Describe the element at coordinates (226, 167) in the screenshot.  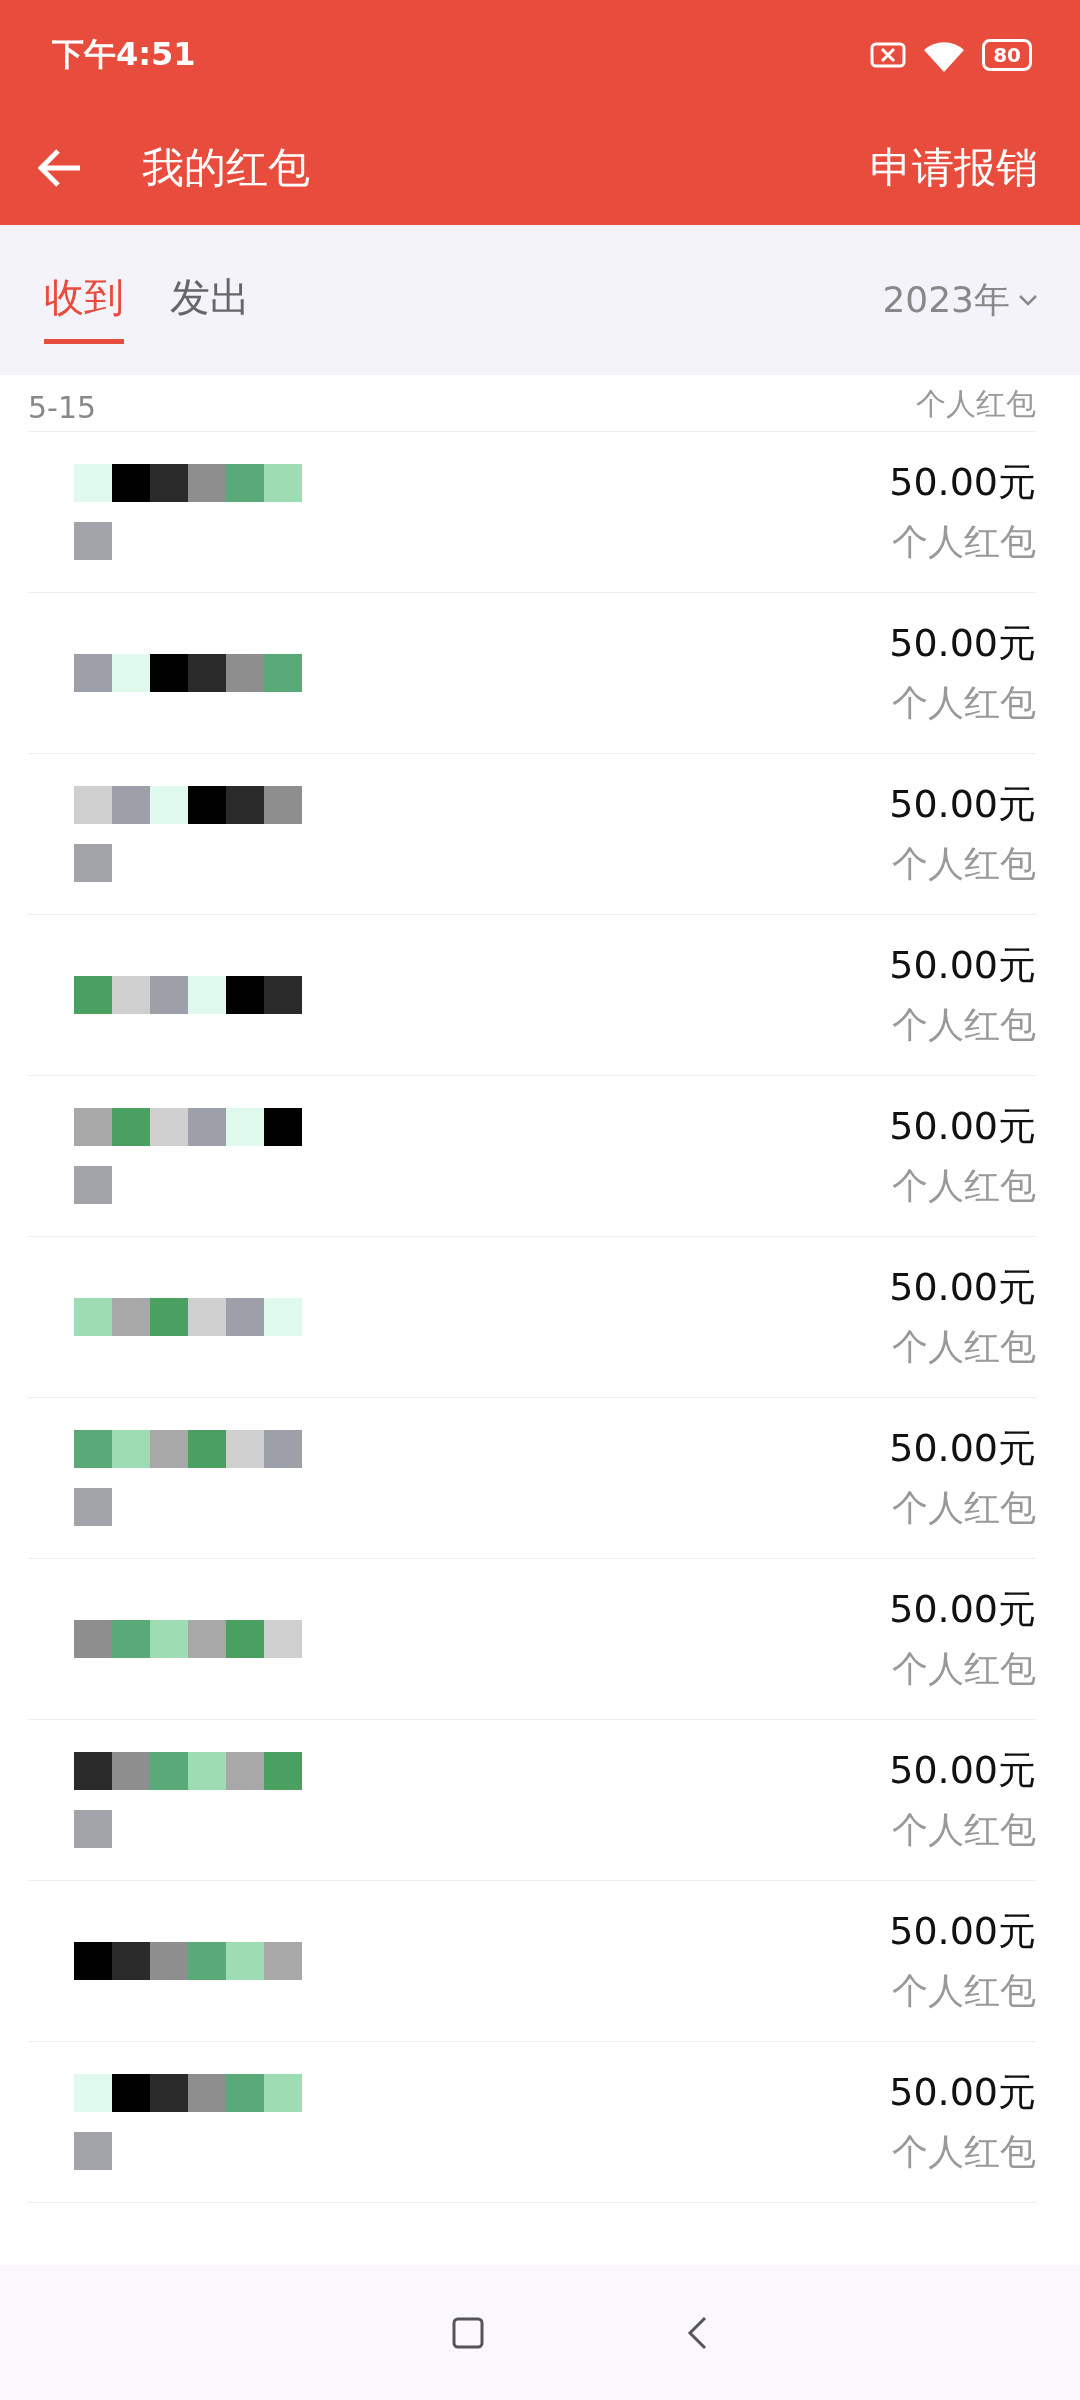
I see `page-title: 我的红包` at that location.